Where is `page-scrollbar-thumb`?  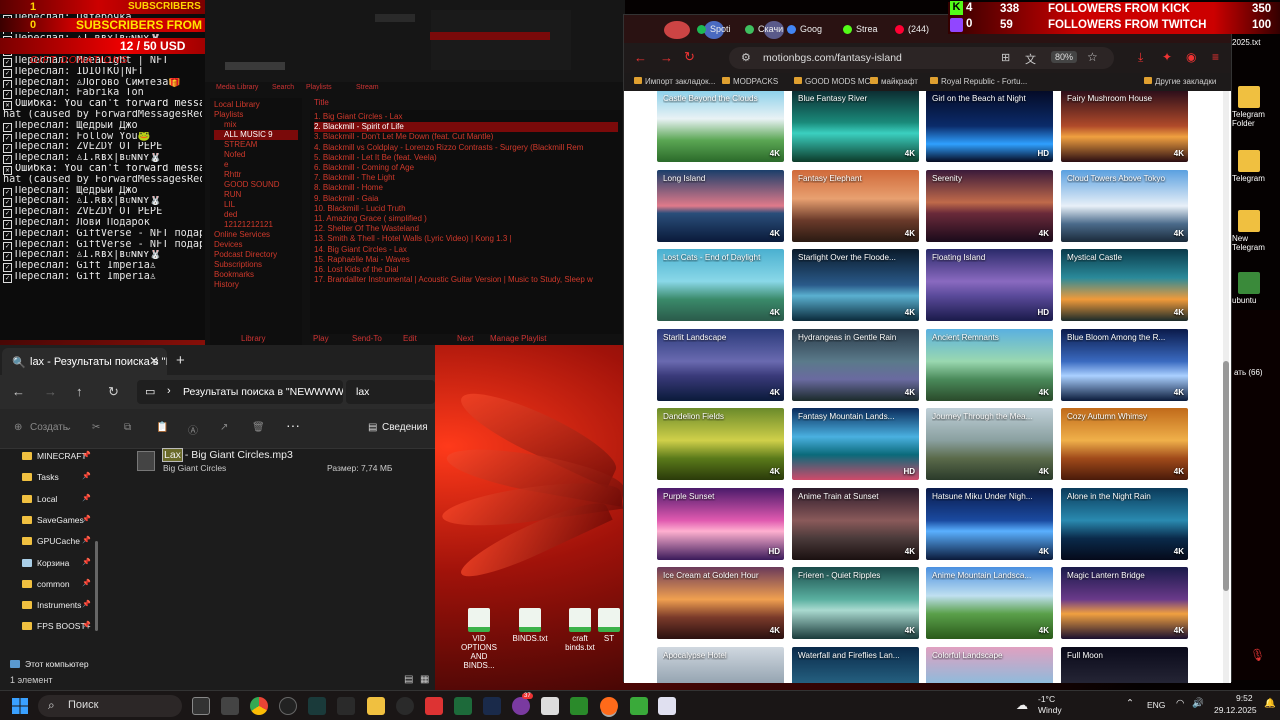
page-scrollbar-thumb is located at coordinates (1226, 476).